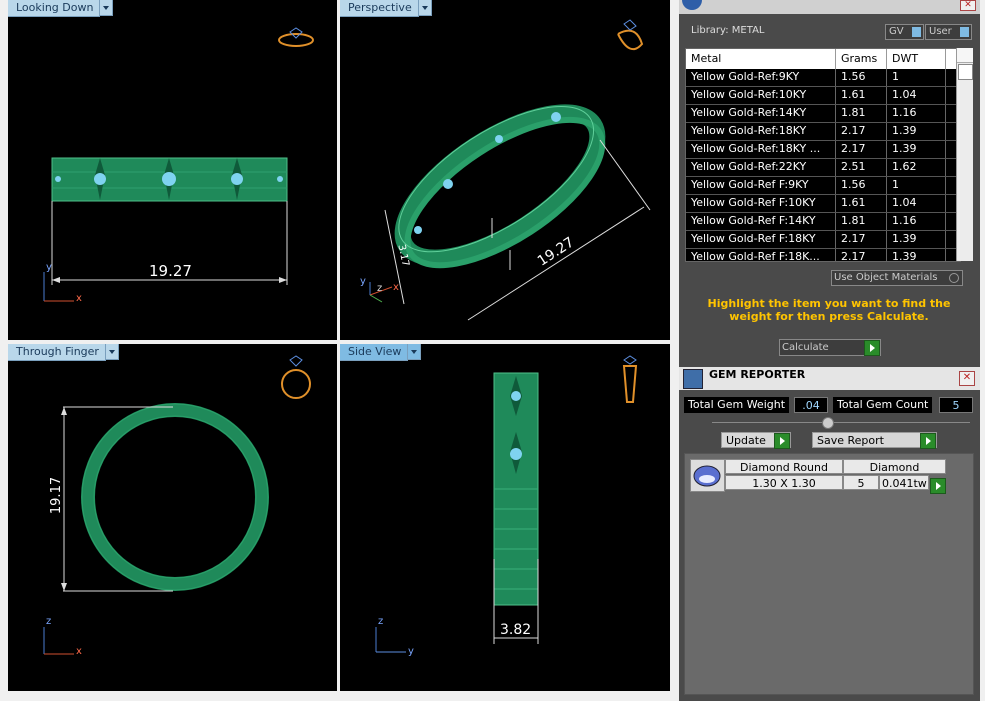 The width and height of the screenshot is (985, 701). I want to click on scrollbar-thumb, so click(965, 72).